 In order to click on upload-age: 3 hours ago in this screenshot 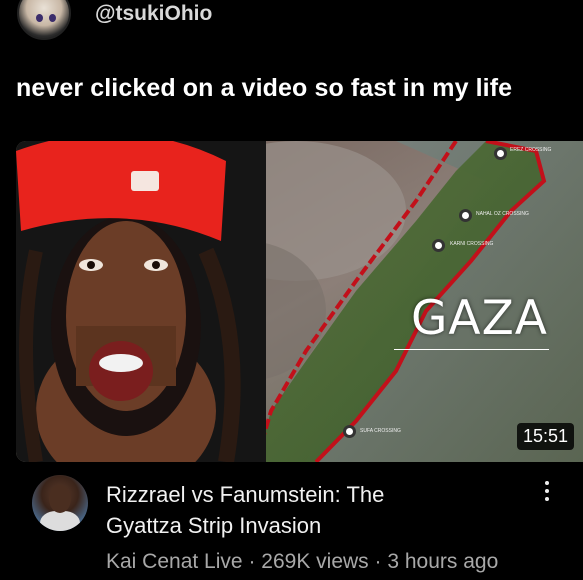, I will do `click(443, 561)`.